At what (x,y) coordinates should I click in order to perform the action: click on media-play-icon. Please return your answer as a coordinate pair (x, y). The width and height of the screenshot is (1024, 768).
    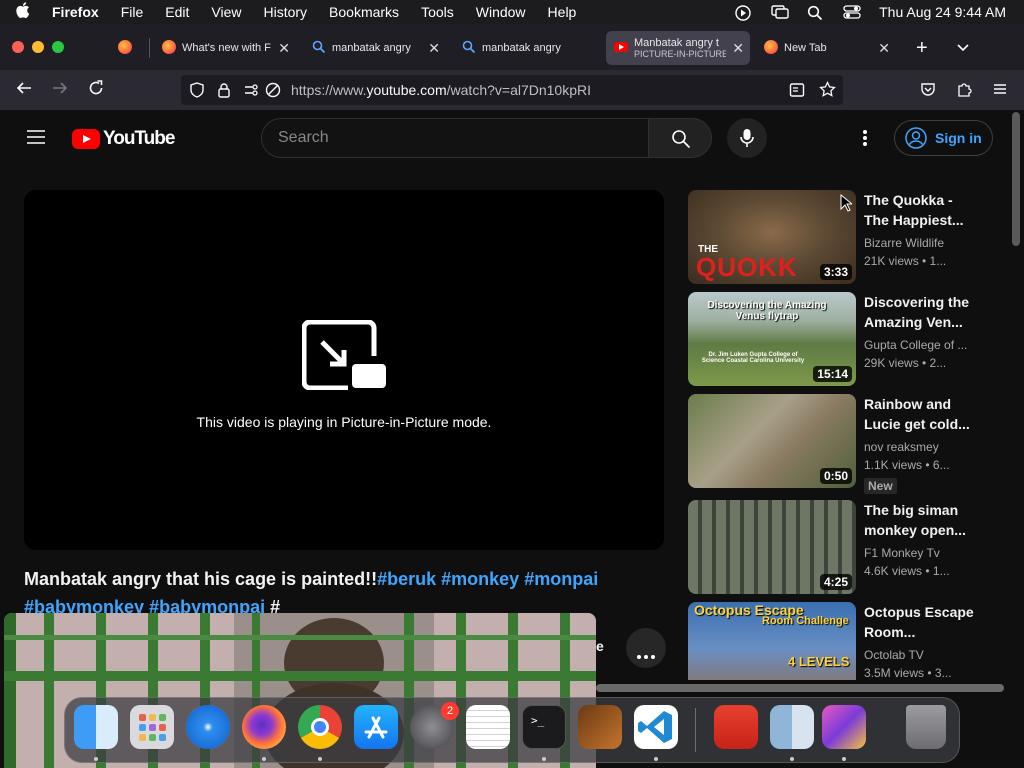
    Looking at the image, I should click on (744, 13).